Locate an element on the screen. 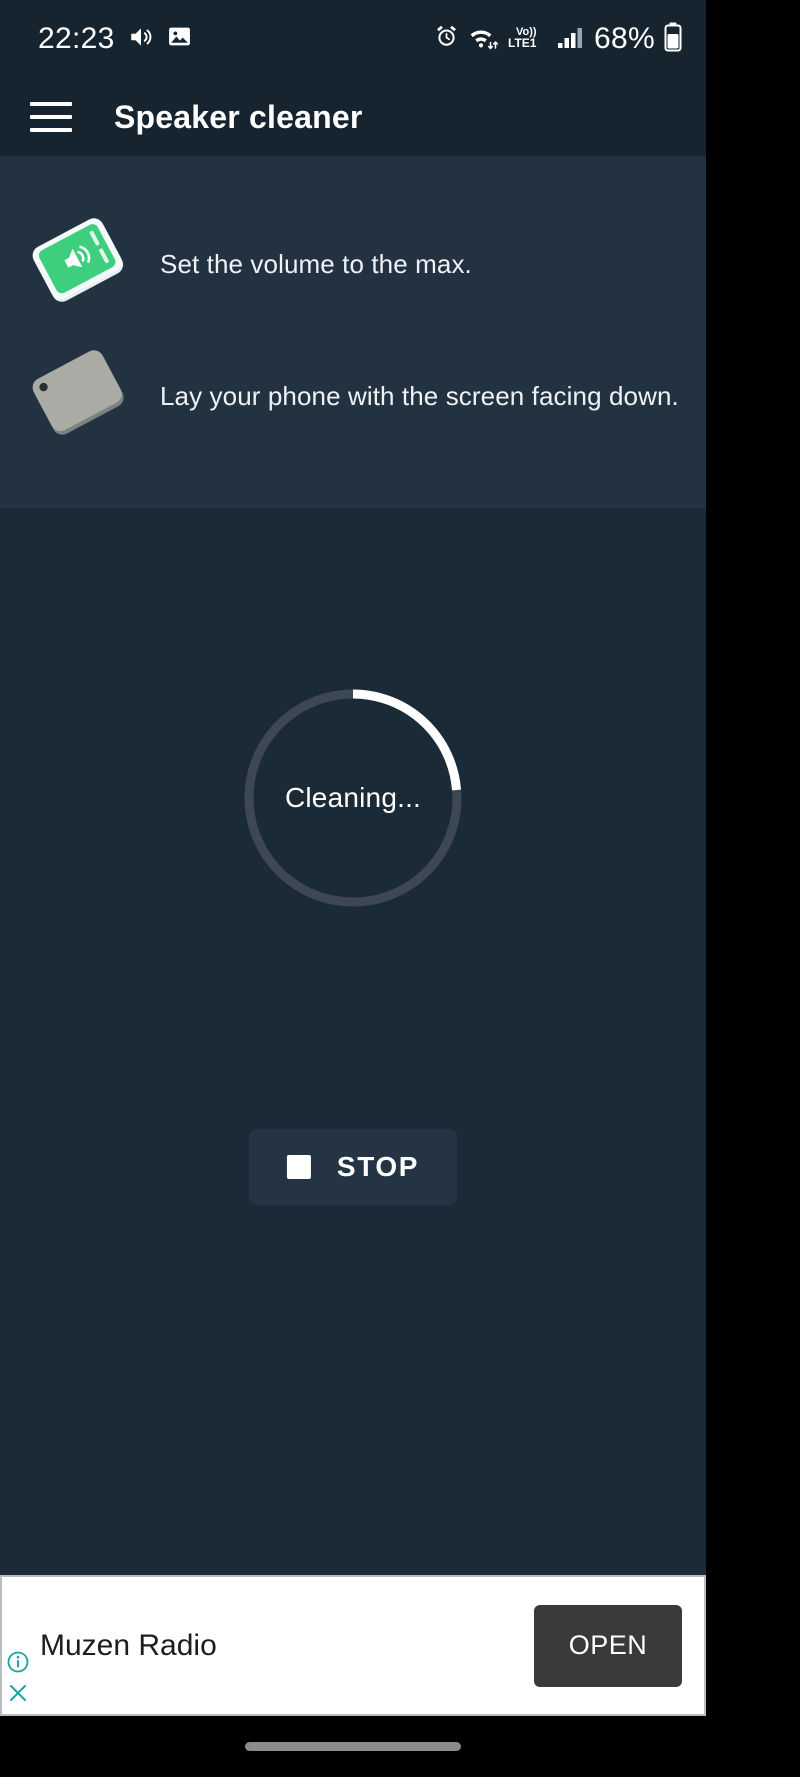 Image resolution: width=800 pixels, height=1777 pixels. stop-square-icon is located at coordinates (298, 1167).